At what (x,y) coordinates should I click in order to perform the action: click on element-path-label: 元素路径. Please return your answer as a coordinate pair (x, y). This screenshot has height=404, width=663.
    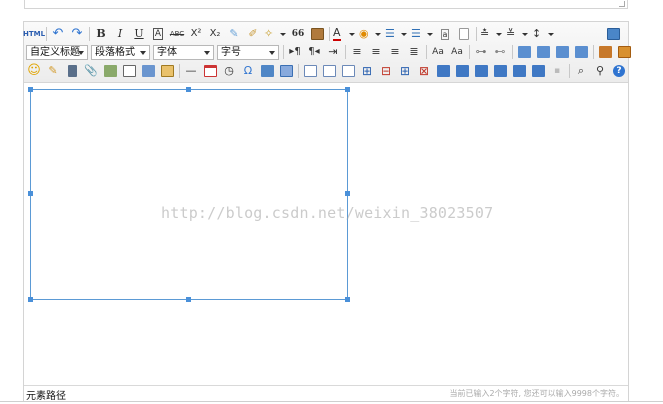
    Looking at the image, I should click on (46, 396).